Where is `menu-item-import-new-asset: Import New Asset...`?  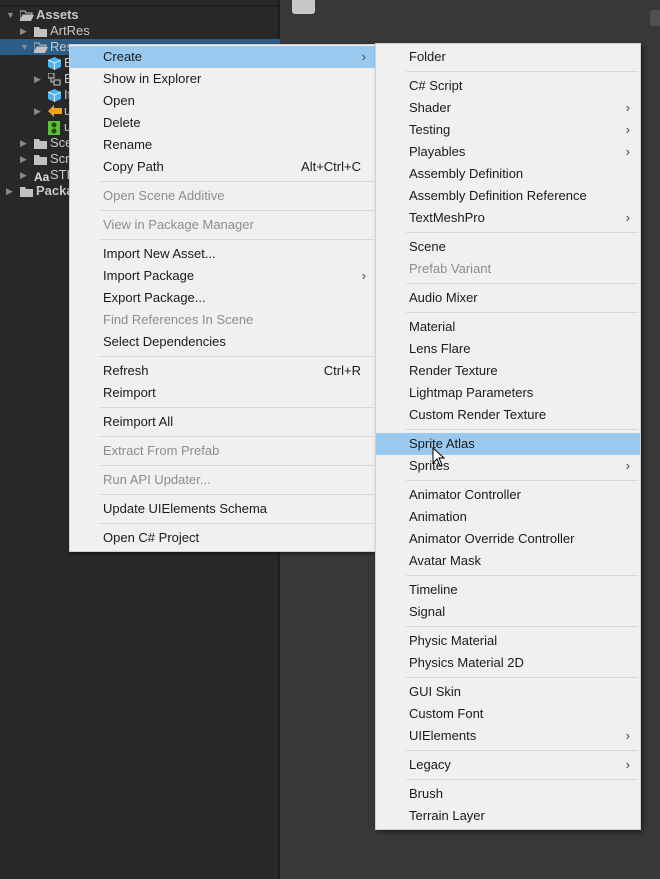
menu-item-import-new-asset: Import New Asset... is located at coordinates (223, 254).